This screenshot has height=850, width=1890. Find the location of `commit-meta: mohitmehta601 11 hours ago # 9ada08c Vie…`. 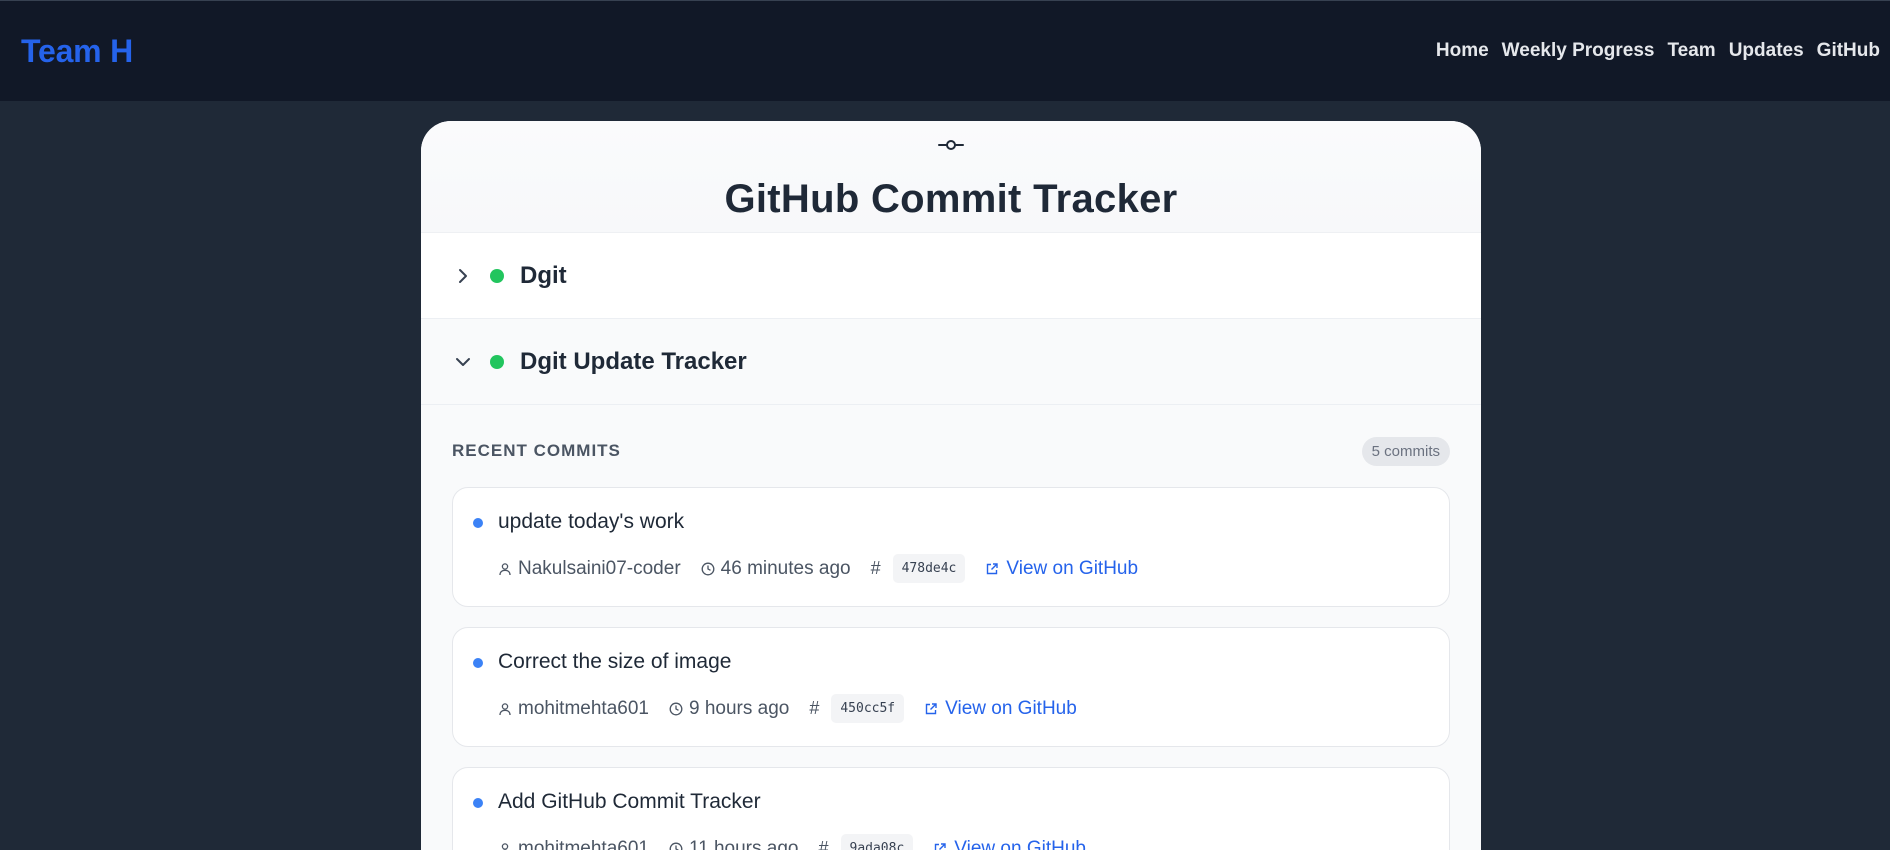

commit-meta: mohitmehta601 11 hours ago # 9ada08c Vie… is located at coordinates (792, 842).